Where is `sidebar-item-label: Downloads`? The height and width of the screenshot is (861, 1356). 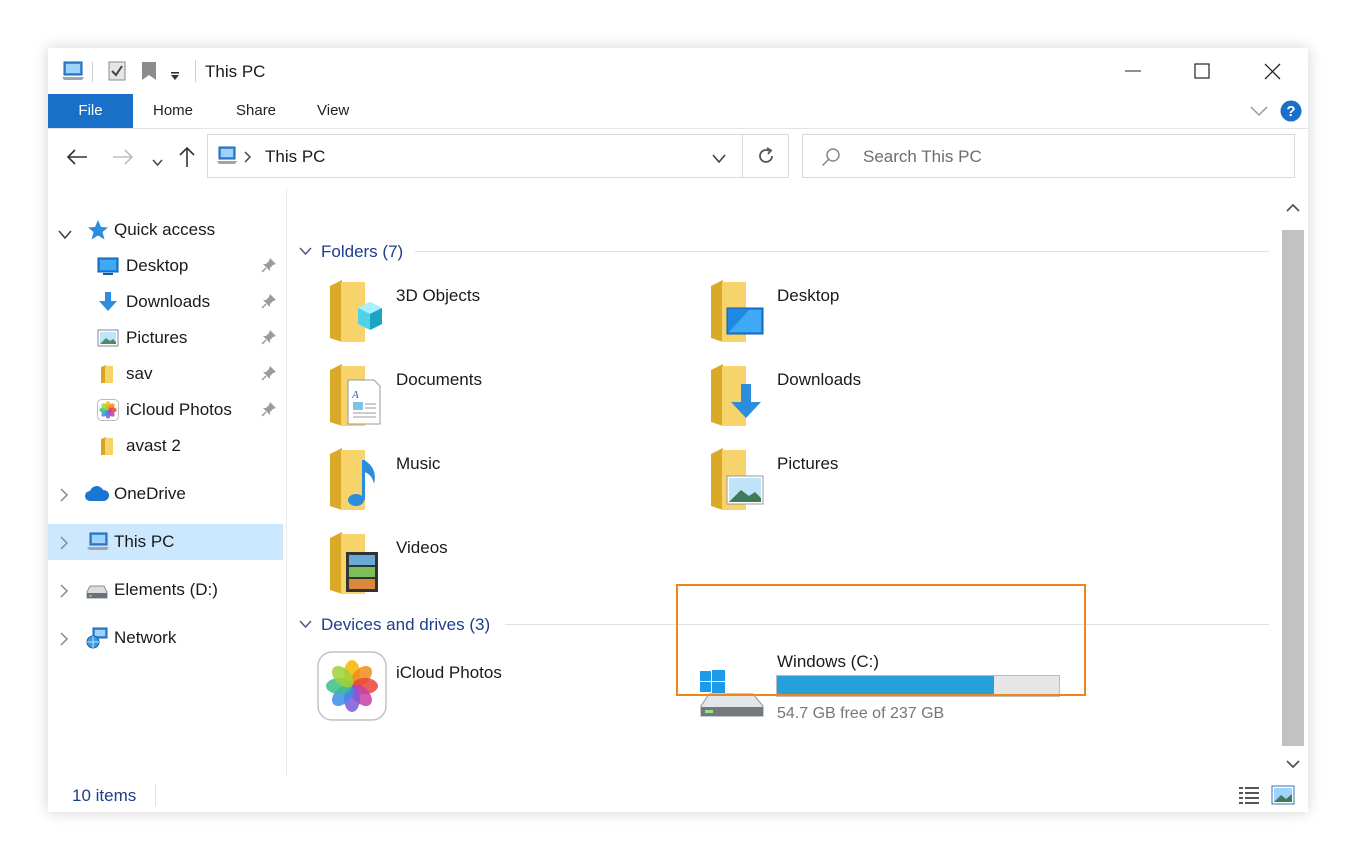
sidebar-item-label: Downloads is located at coordinates (168, 301).